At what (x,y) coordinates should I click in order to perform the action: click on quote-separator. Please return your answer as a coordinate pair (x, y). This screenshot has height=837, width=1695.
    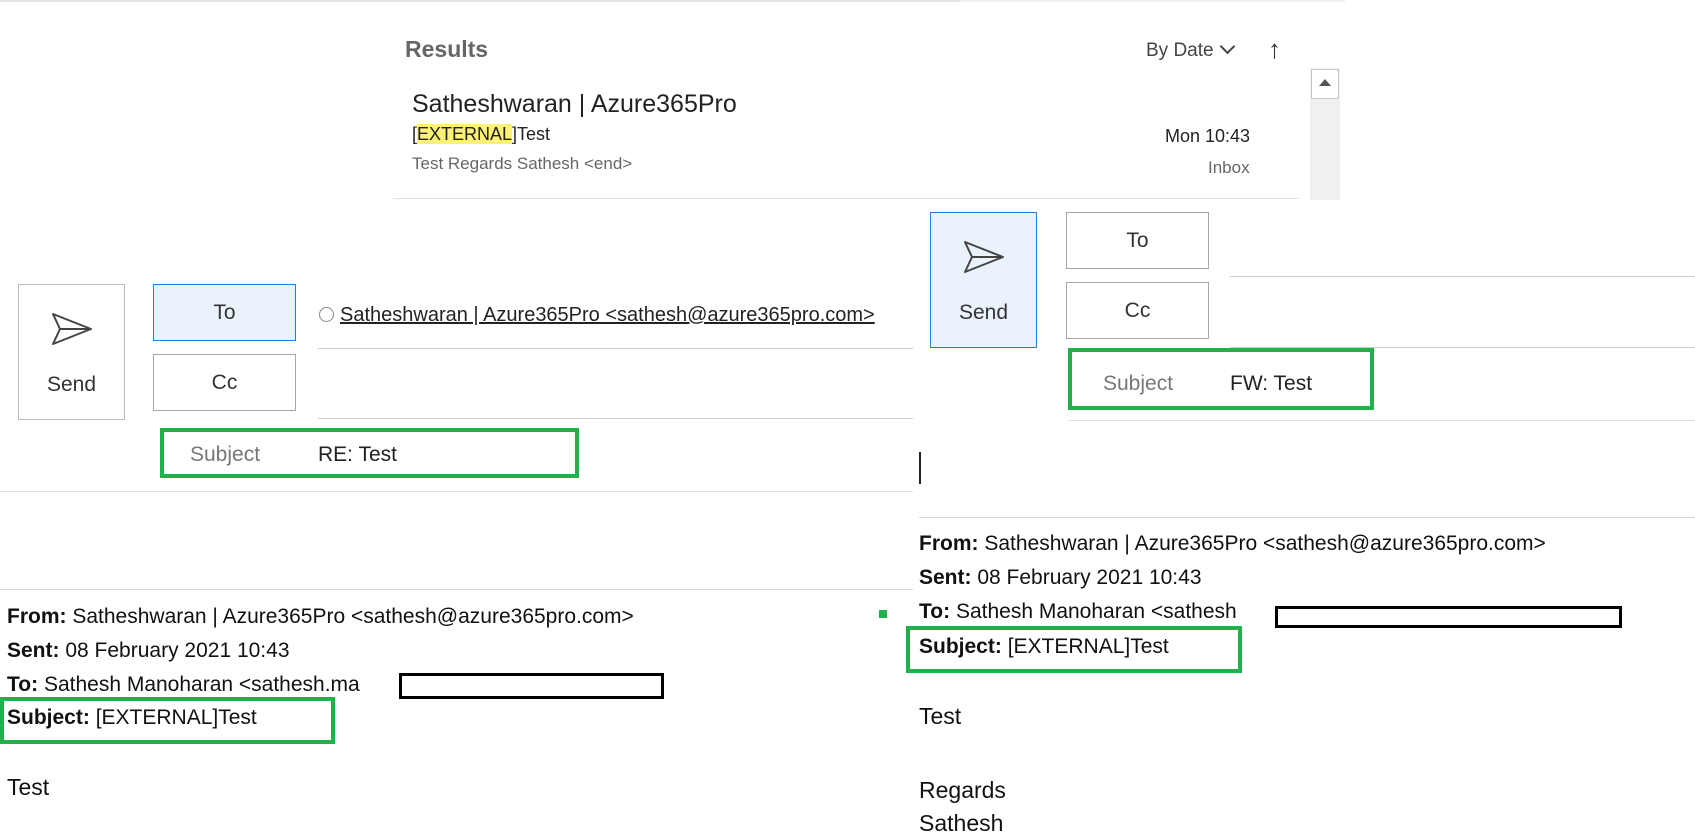
    Looking at the image, I should click on (456, 589).